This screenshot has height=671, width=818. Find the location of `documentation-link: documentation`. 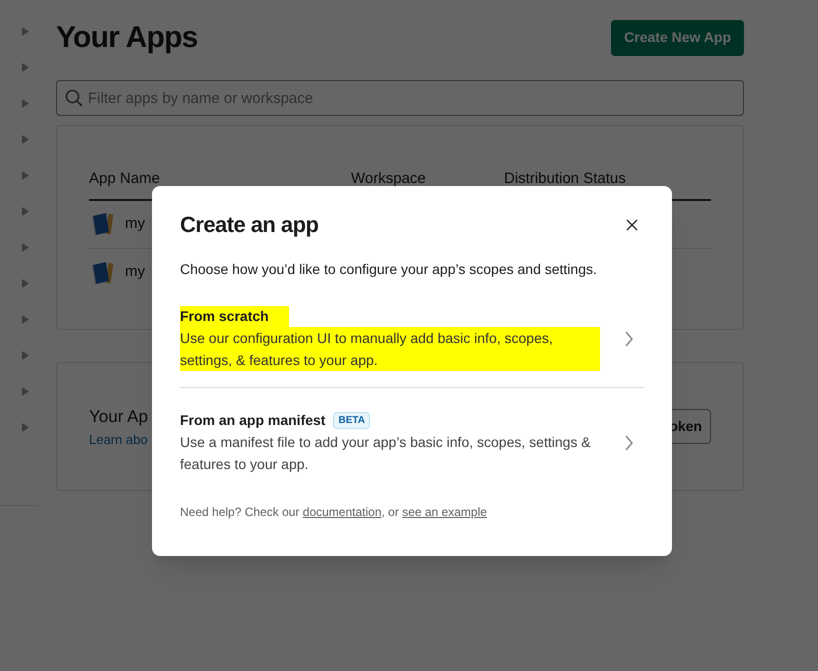

documentation-link: documentation is located at coordinates (342, 512).